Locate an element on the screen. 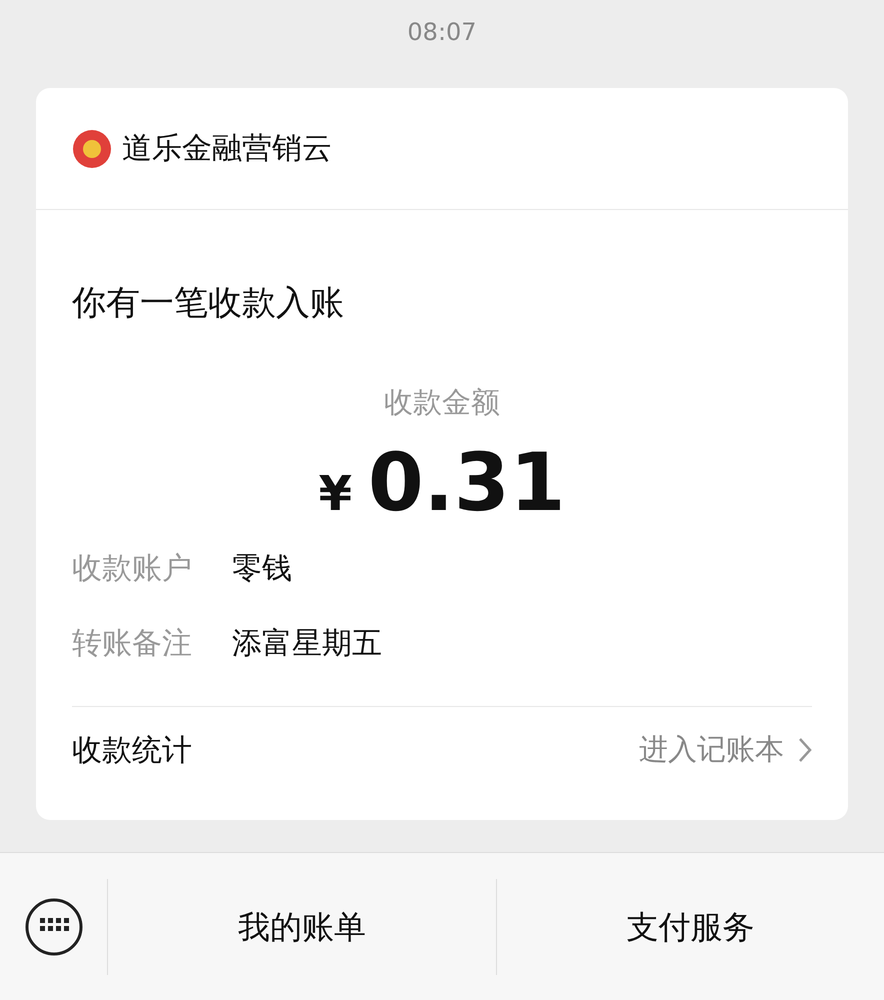 The width and height of the screenshot is (884, 1000). field-value: 零钱 is located at coordinates (262, 569).